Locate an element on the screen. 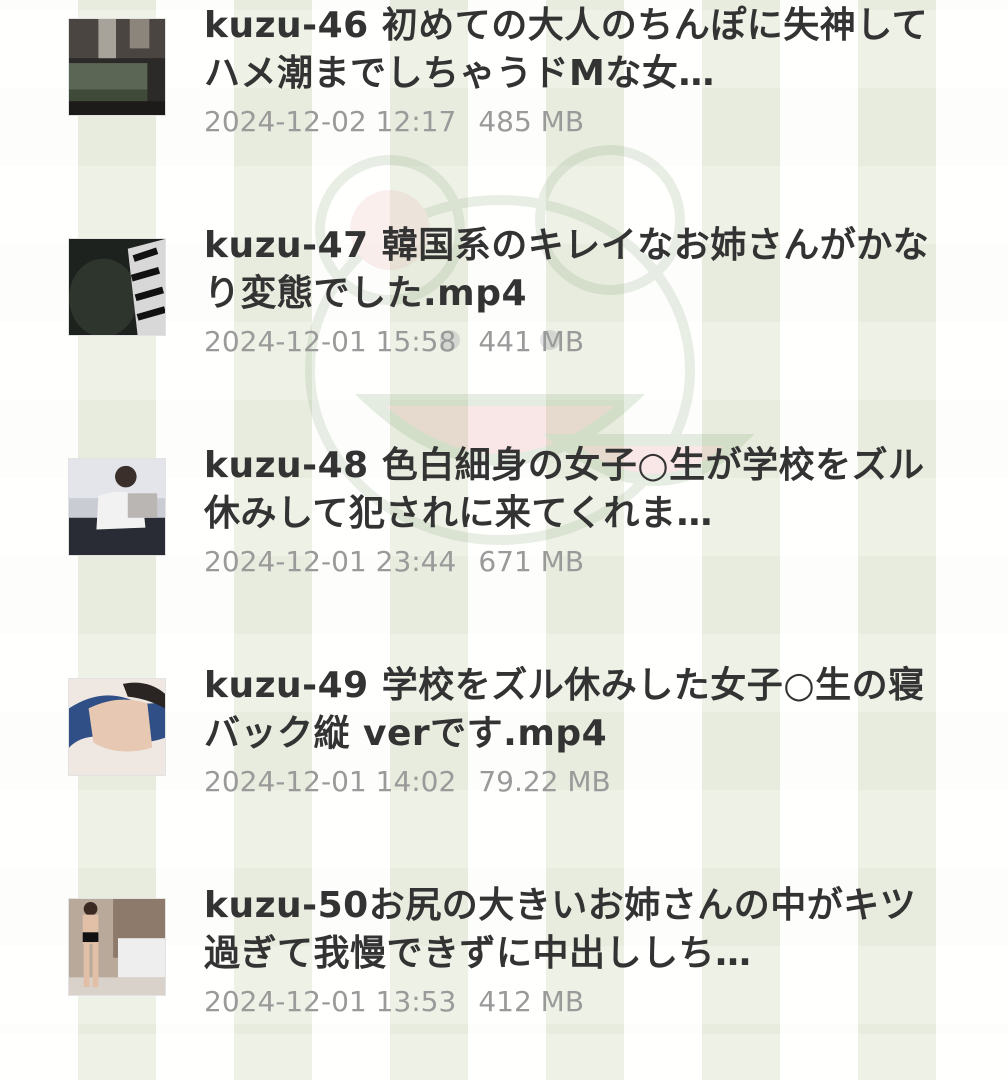  file-date: 2024-12-01 23:44 is located at coordinates (330, 561).